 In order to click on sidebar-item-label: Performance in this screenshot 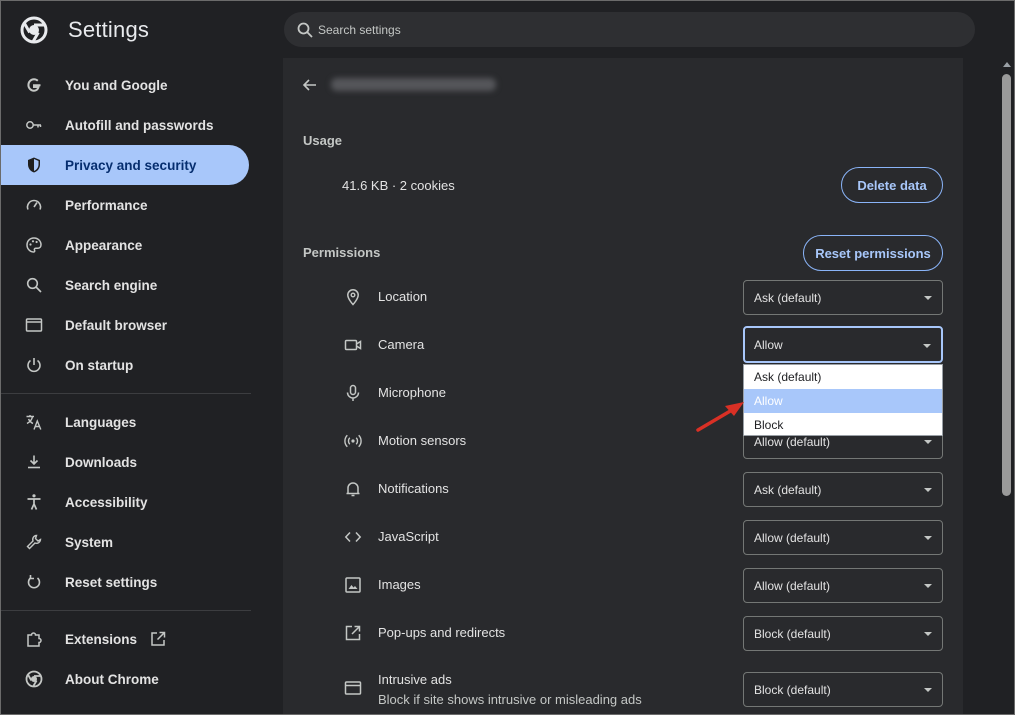, I will do `click(106, 205)`.